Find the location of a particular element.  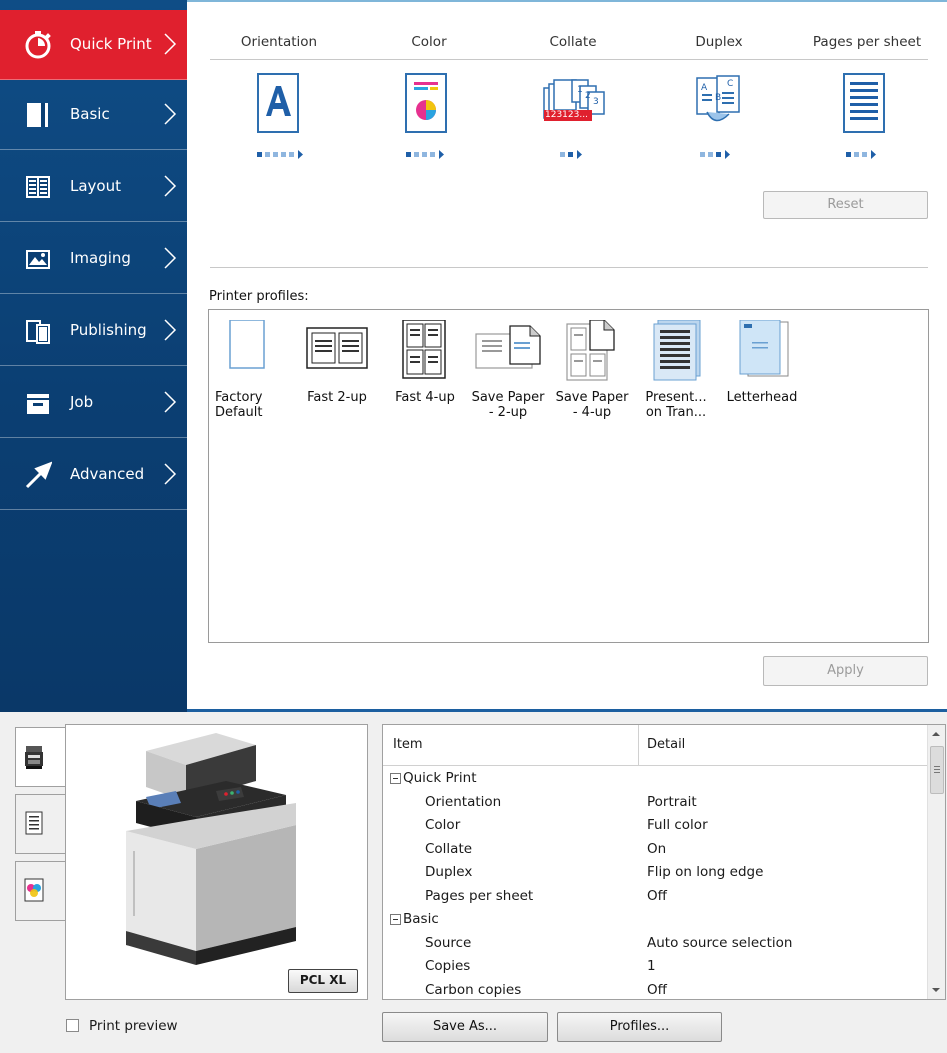

column-separator is located at coordinates (638, 745).